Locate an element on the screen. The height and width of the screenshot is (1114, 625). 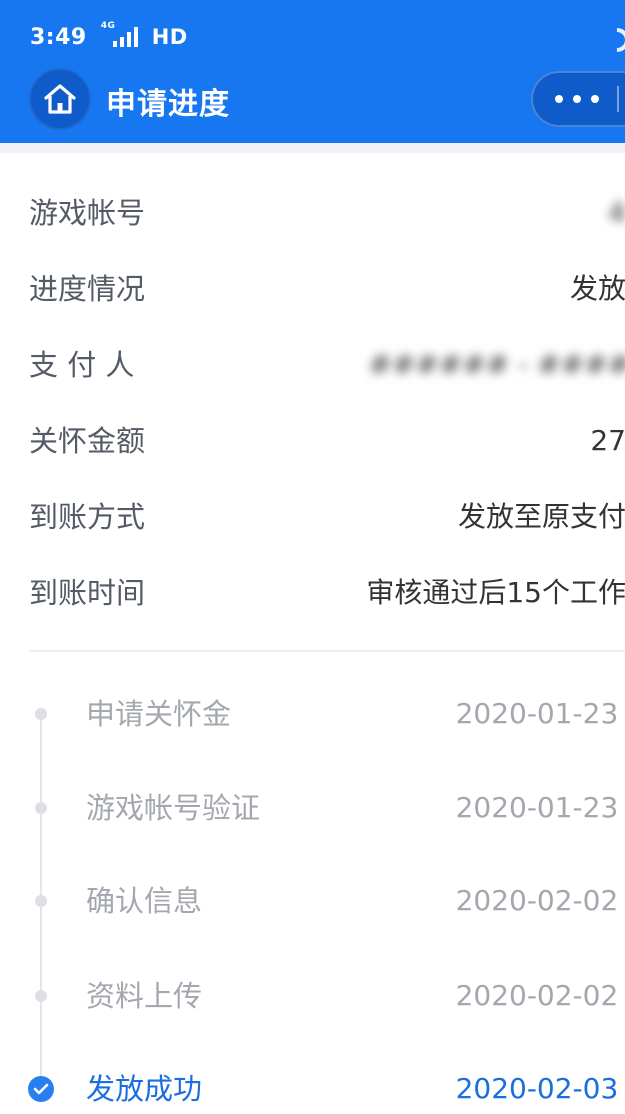
info-value: 审核通过后15个工作 is located at coordinates (495, 592).